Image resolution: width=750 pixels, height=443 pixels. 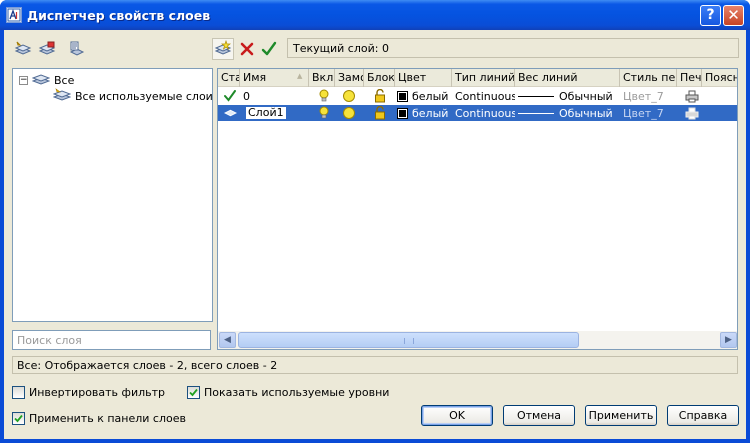 What do you see at coordinates (193, 392) in the screenshot?
I see `show-used-checkbox` at bounding box center [193, 392].